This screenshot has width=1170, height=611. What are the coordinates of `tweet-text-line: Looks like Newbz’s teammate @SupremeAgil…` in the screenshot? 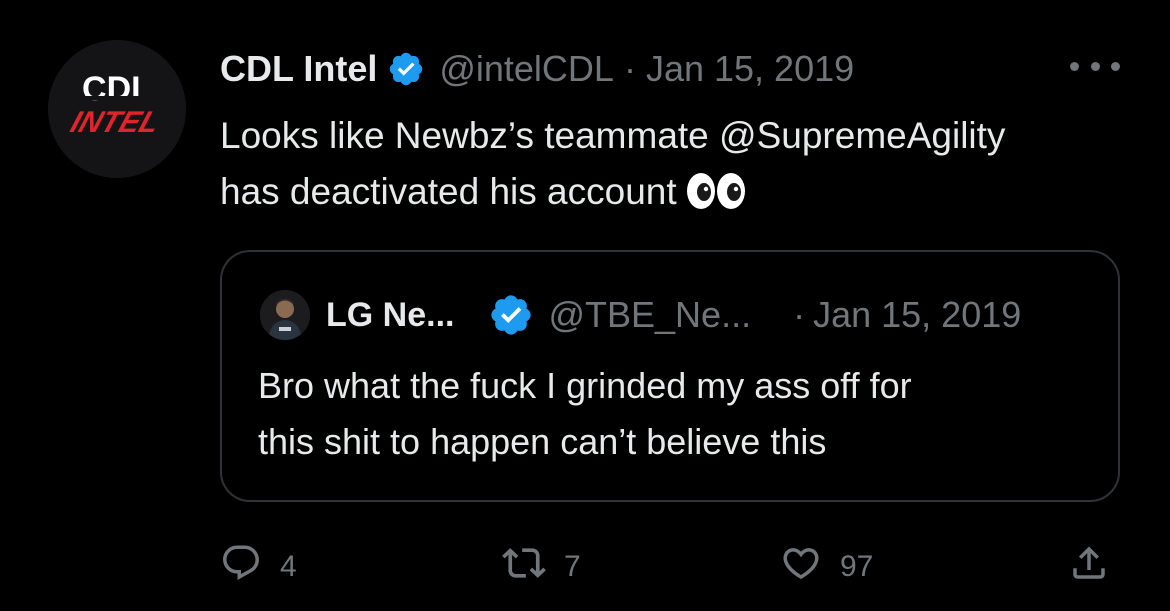 It's located at (613, 135).